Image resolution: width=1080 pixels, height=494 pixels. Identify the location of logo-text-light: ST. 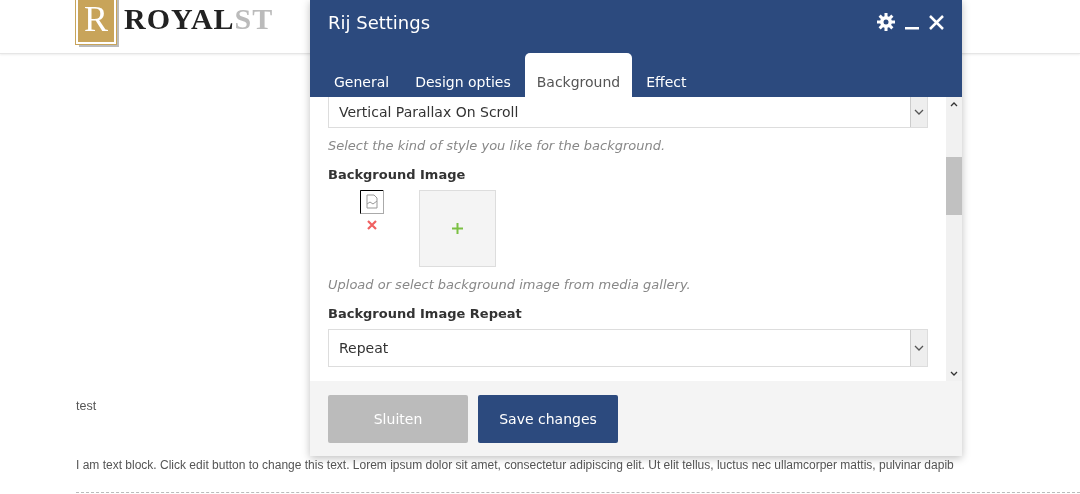
(254, 19).